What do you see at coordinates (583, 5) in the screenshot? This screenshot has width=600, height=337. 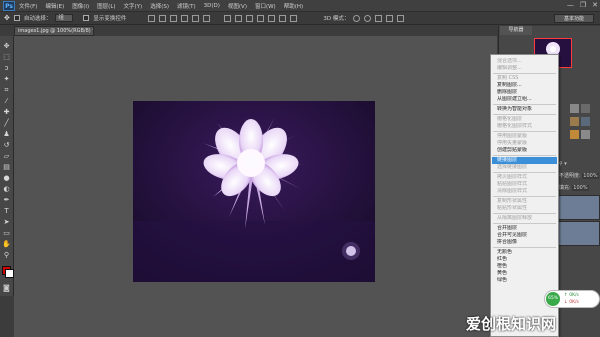 I see `restore-icon: ❐` at bounding box center [583, 5].